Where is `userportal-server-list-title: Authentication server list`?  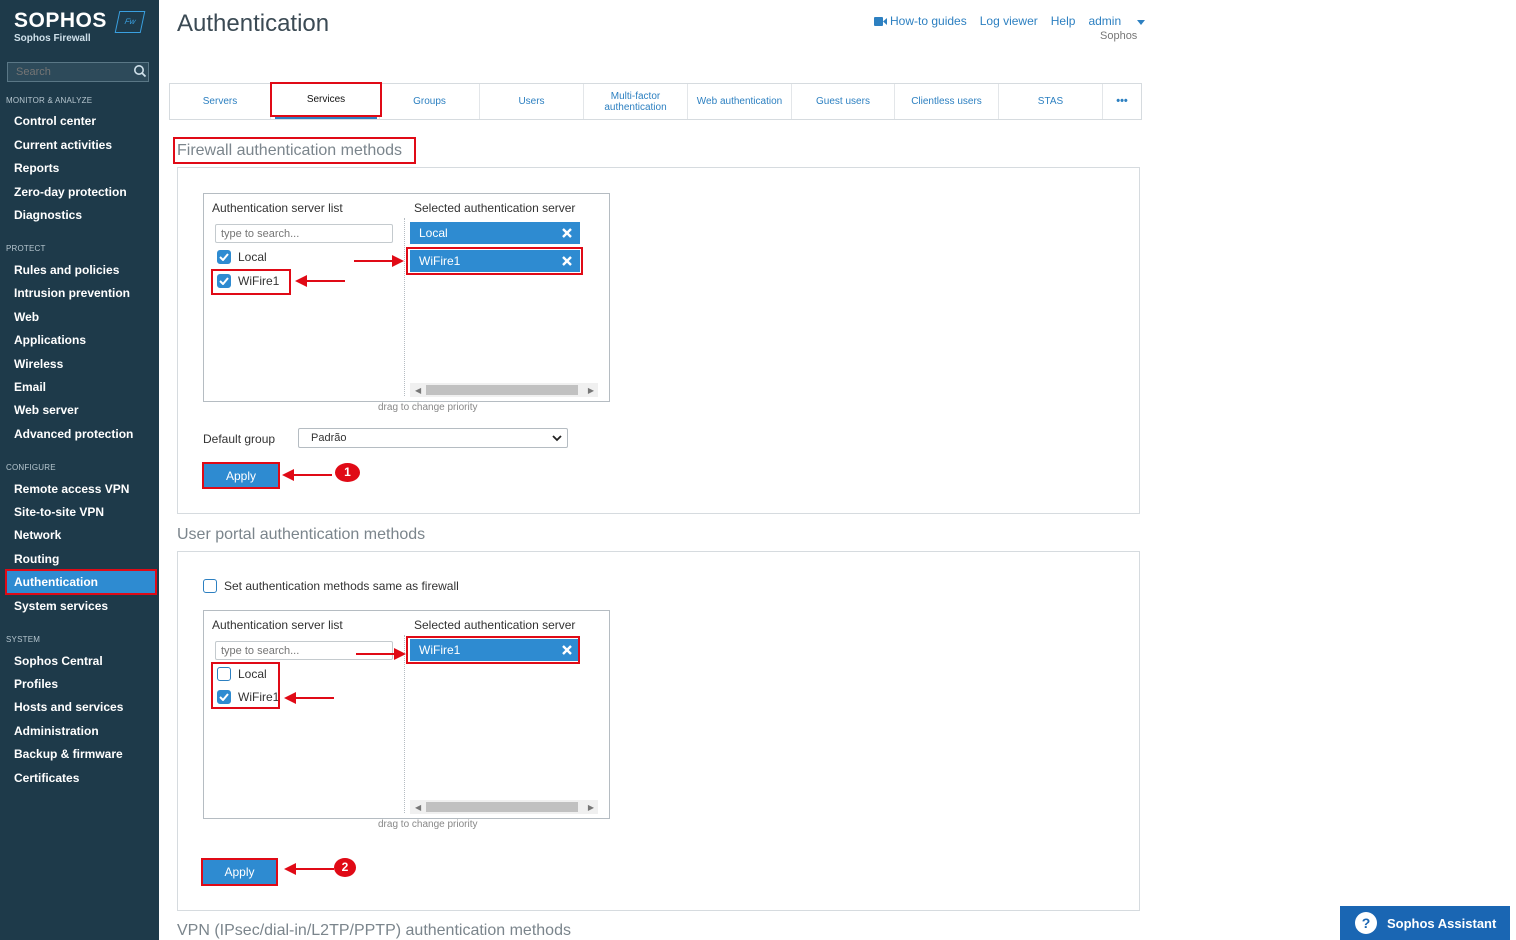
userportal-server-list-title: Authentication server list is located at coordinates (277, 625).